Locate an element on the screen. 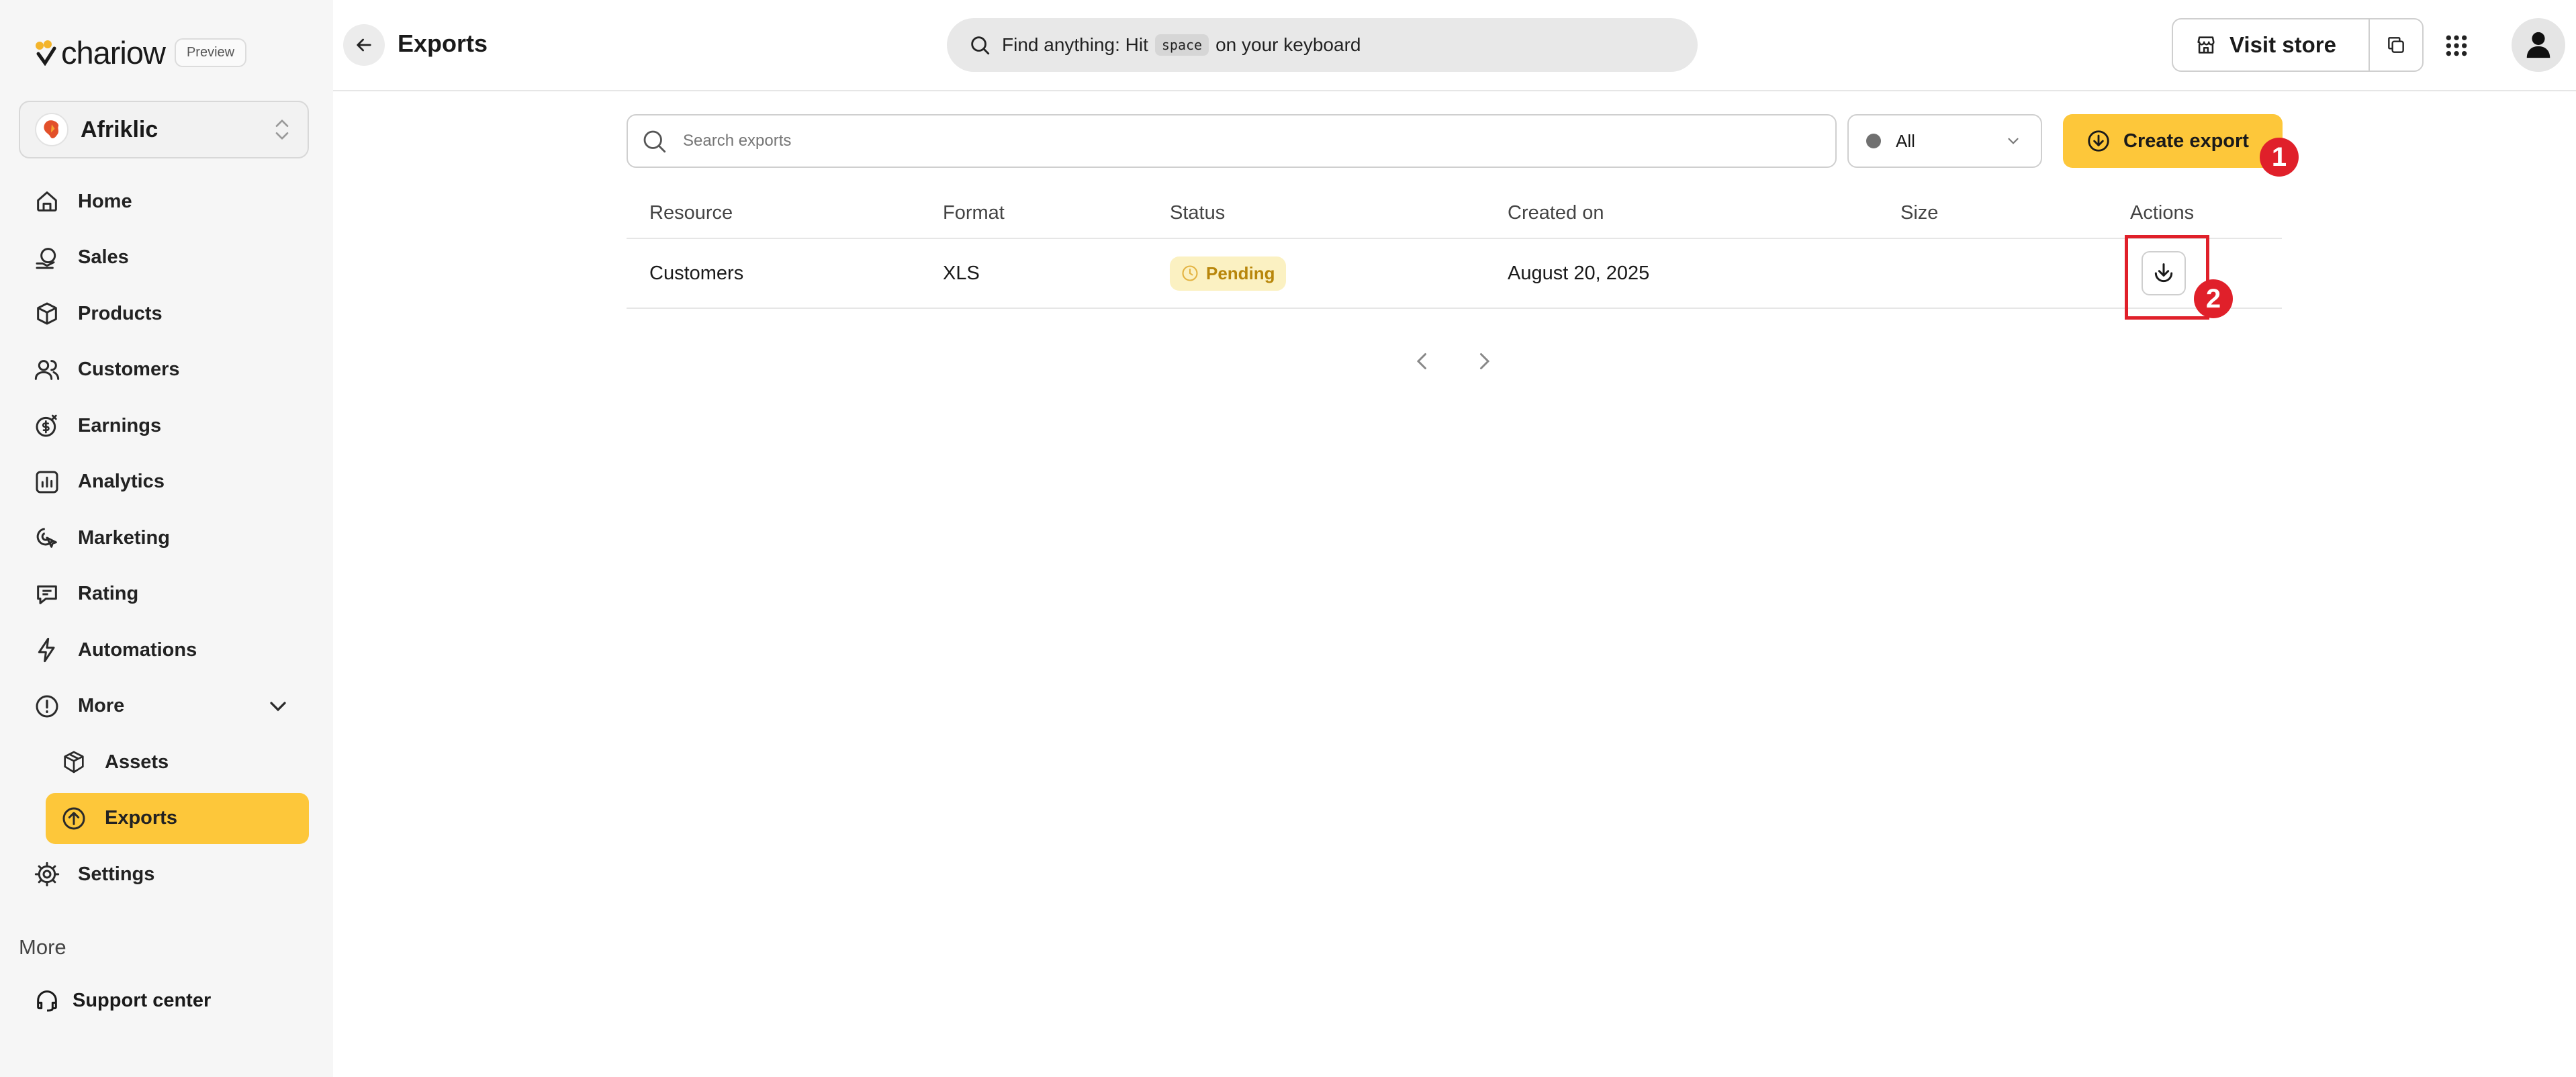  sidebar-item-label: Marketing is located at coordinates (124, 537).